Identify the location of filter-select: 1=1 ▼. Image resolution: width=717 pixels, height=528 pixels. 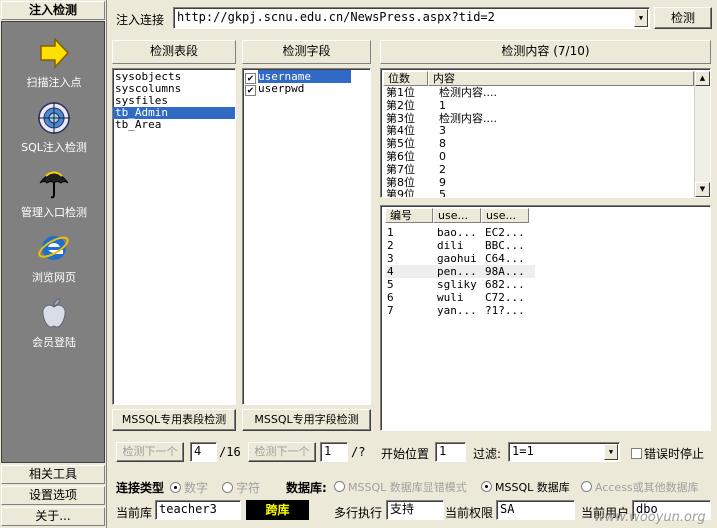
(564, 452).